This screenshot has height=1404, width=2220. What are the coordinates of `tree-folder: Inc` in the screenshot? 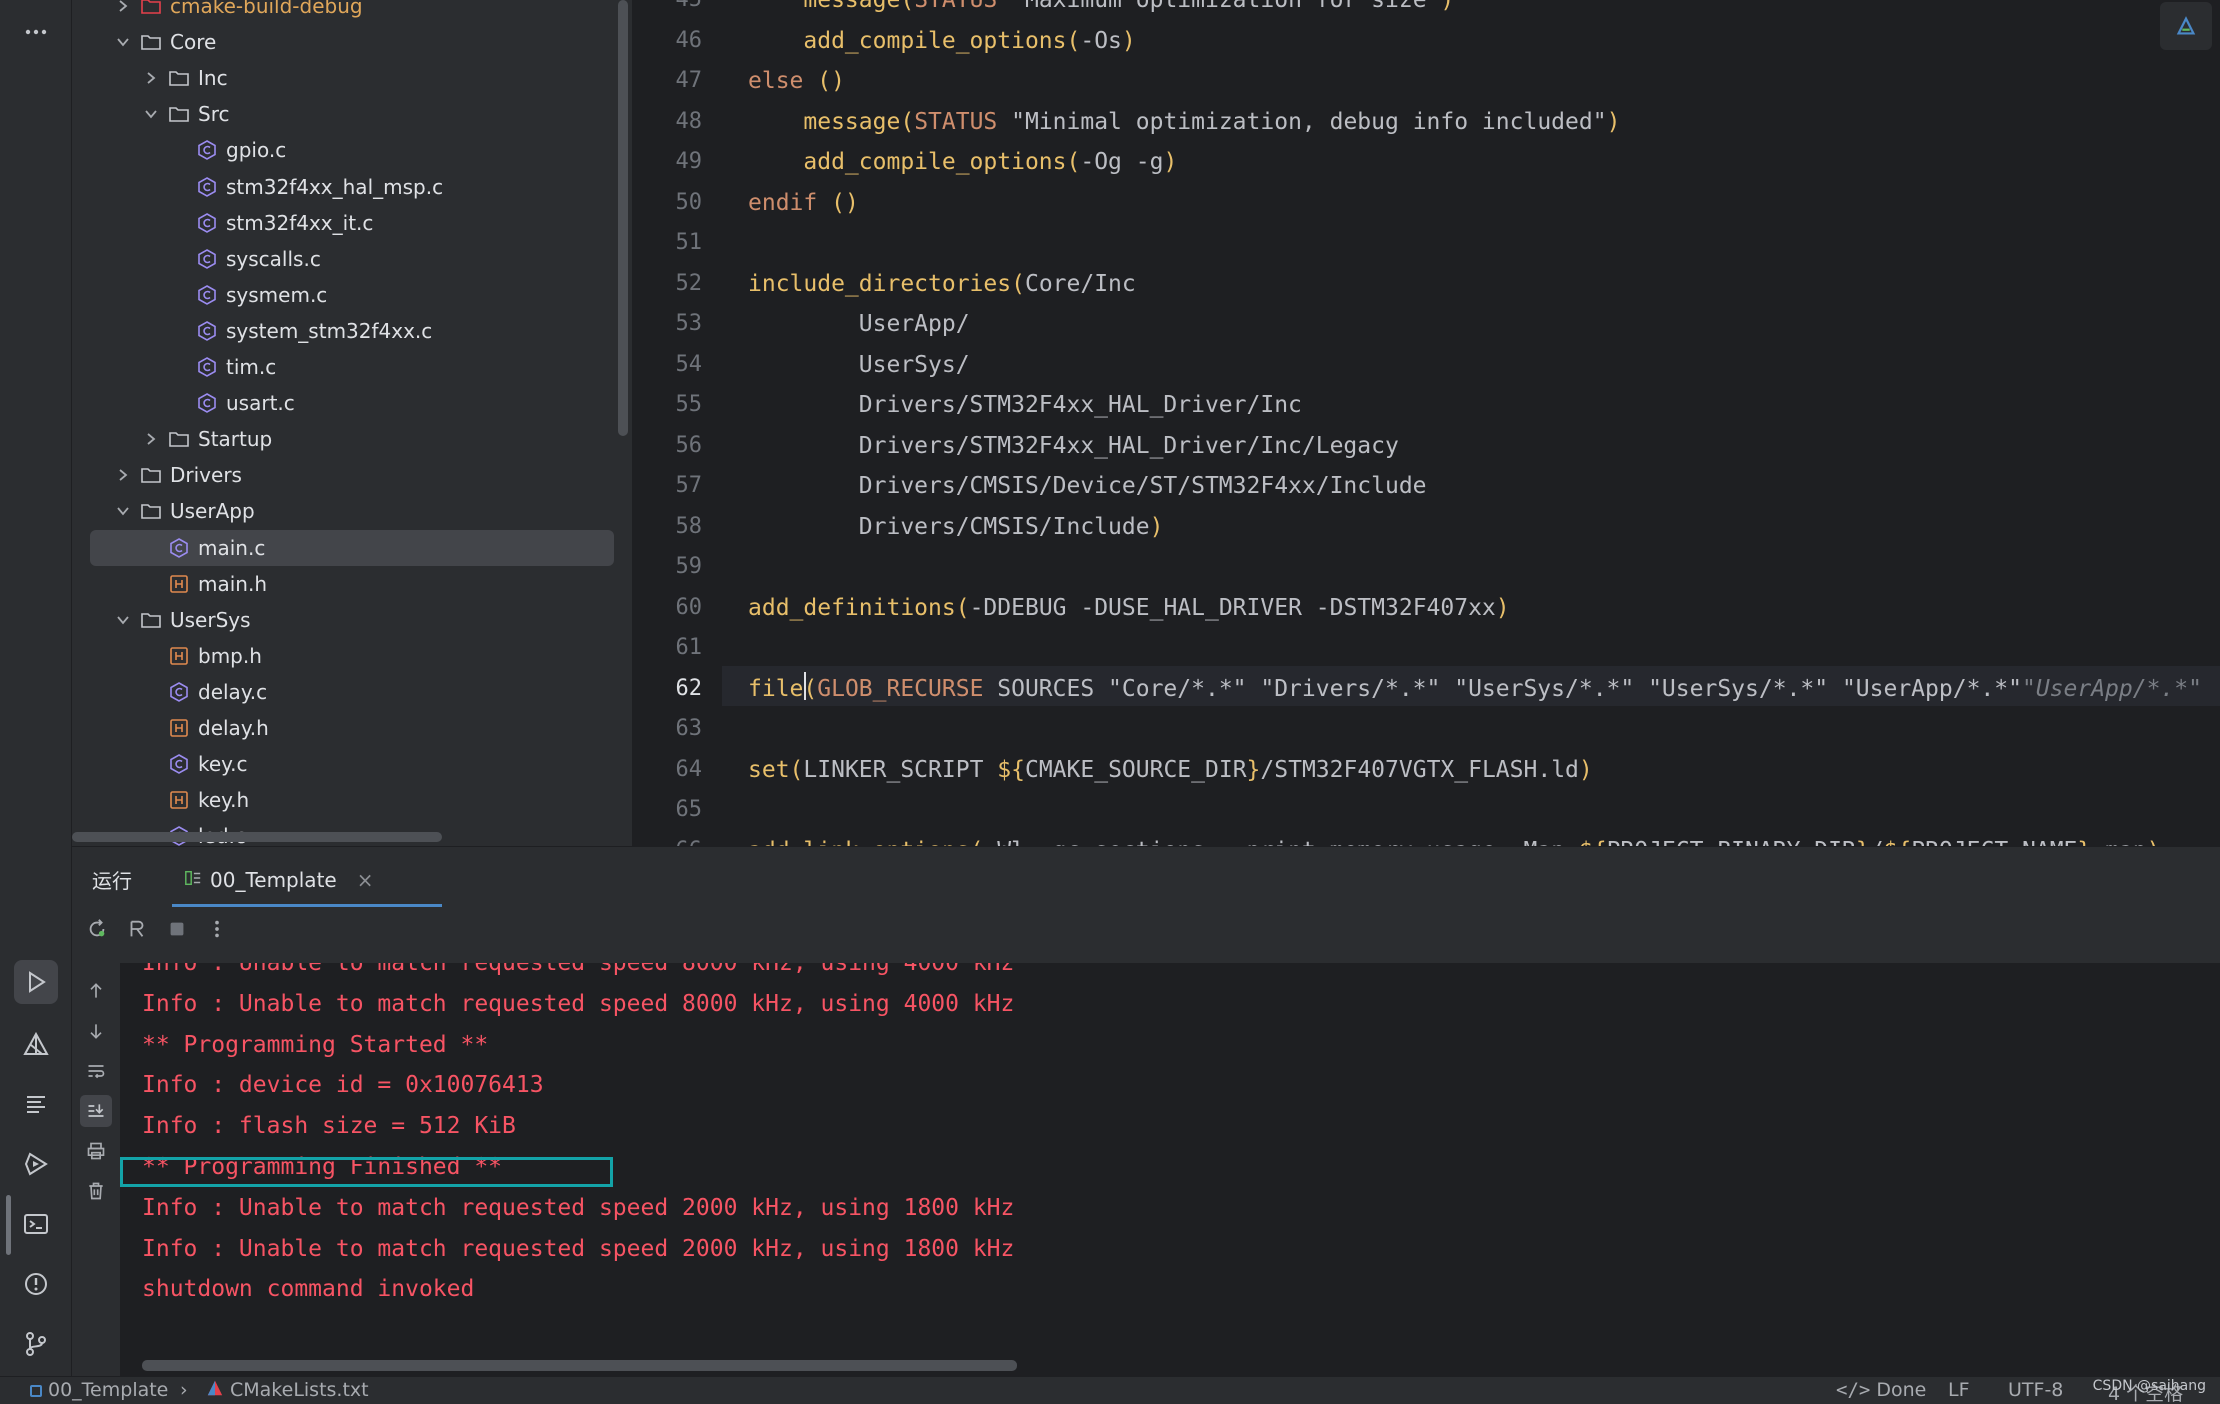 It's located at (352, 78).